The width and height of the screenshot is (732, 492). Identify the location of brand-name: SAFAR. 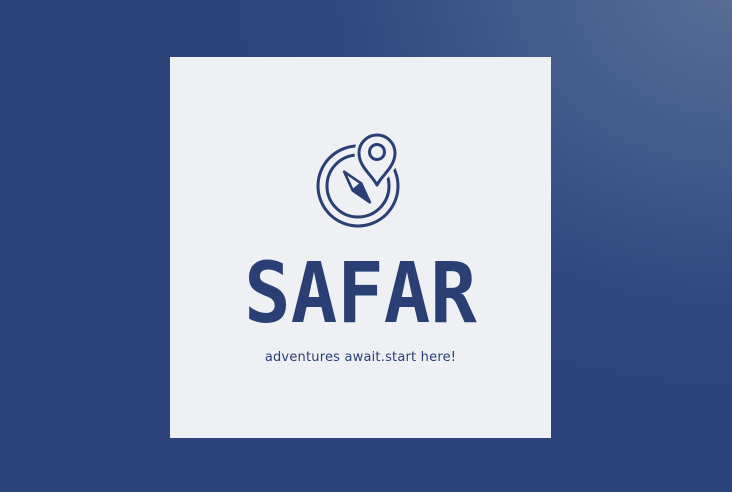
(360, 293).